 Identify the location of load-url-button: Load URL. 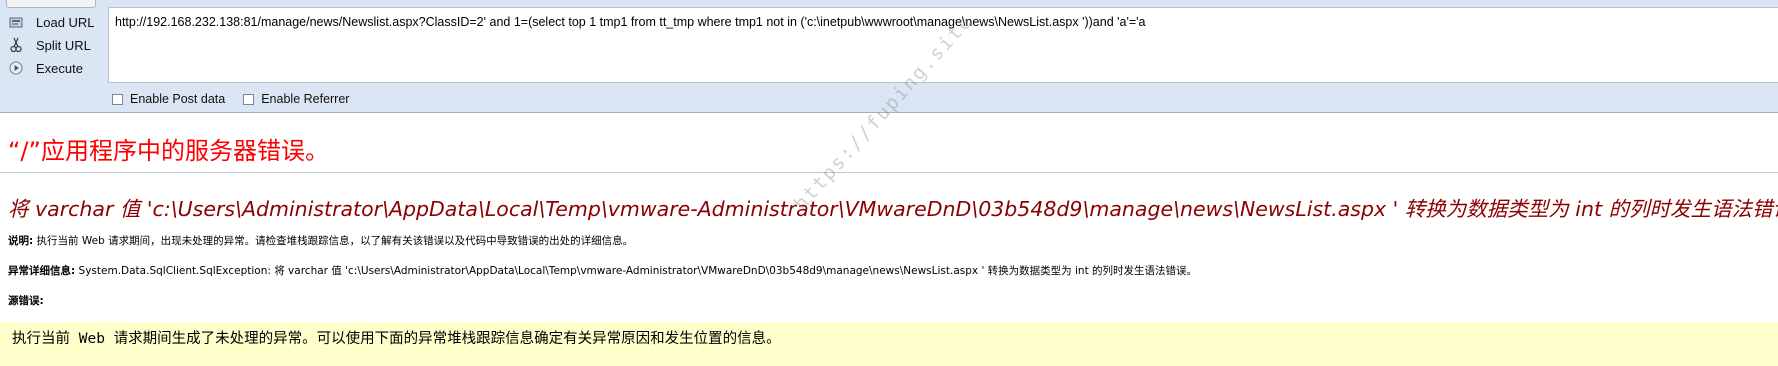
(54, 22).